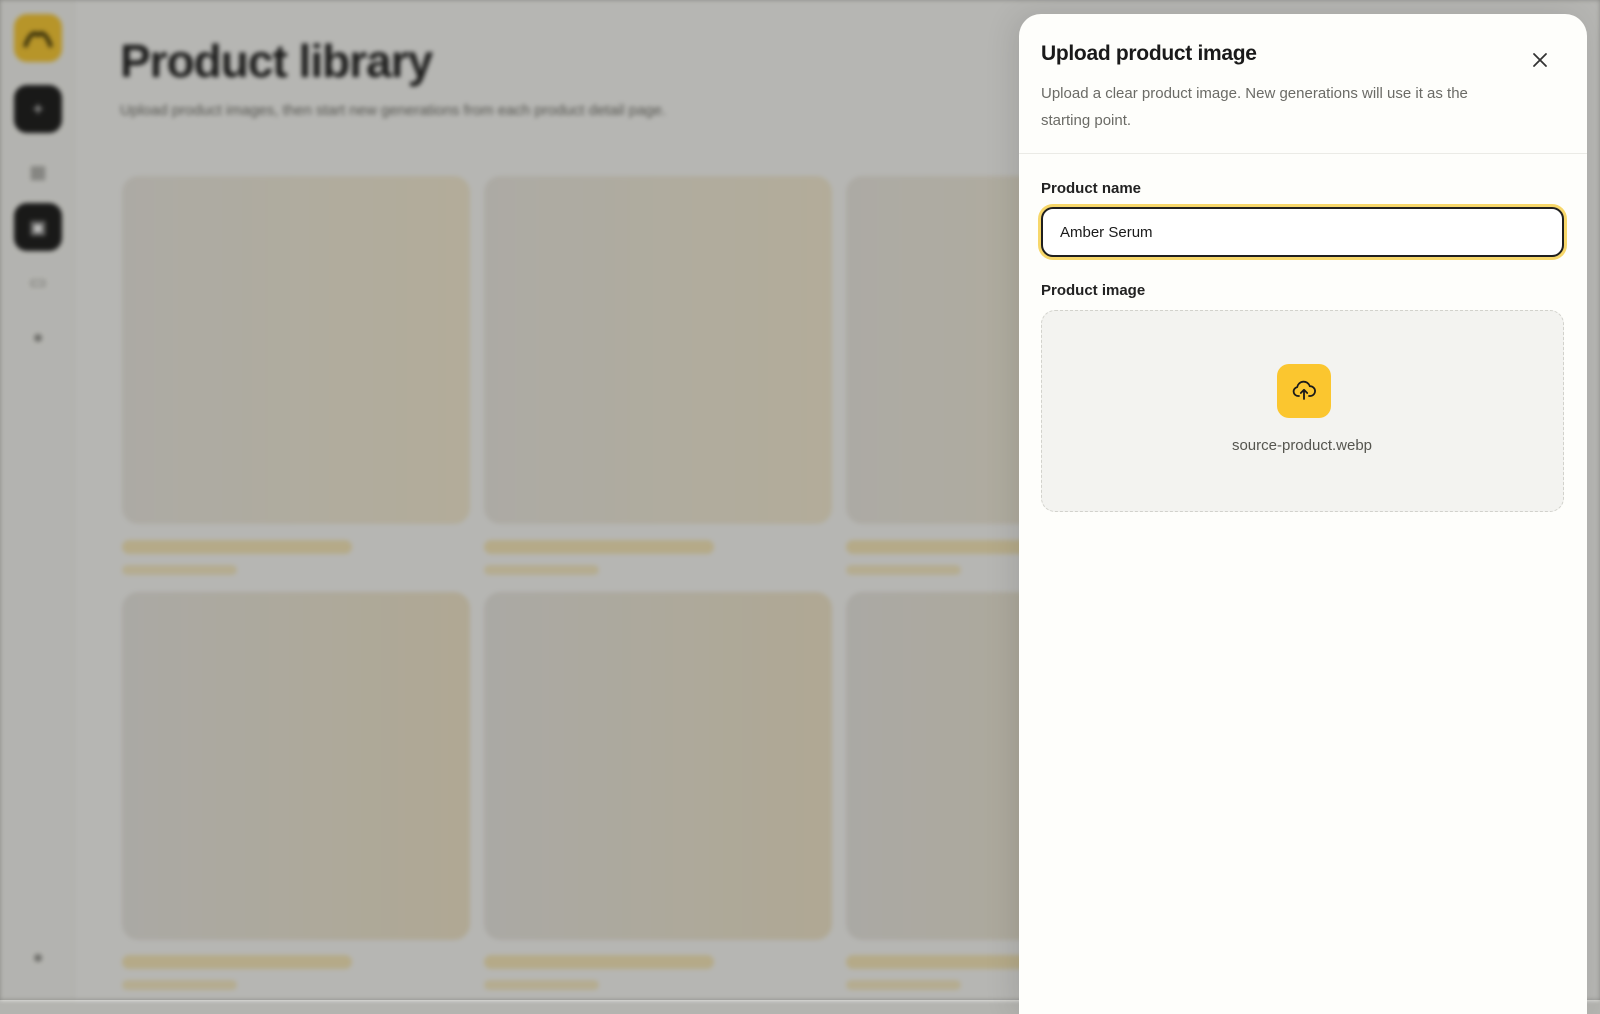 This screenshot has height=1014, width=1600. Describe the element at coordinates (1093, 290) in the screenshot. I see `product-image-label: Product image` at that location.